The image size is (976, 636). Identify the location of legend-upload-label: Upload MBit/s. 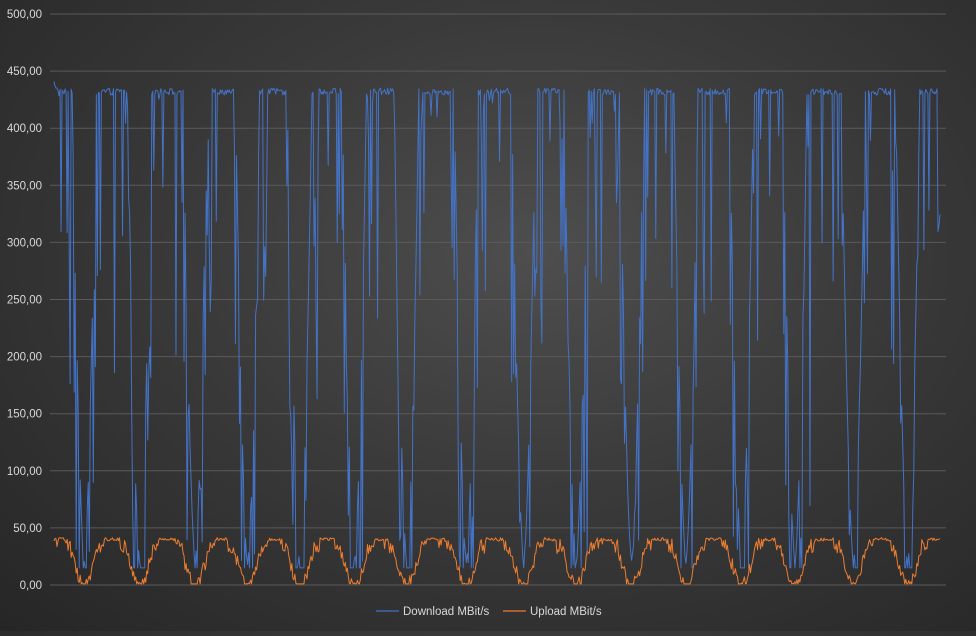
(566, 612).